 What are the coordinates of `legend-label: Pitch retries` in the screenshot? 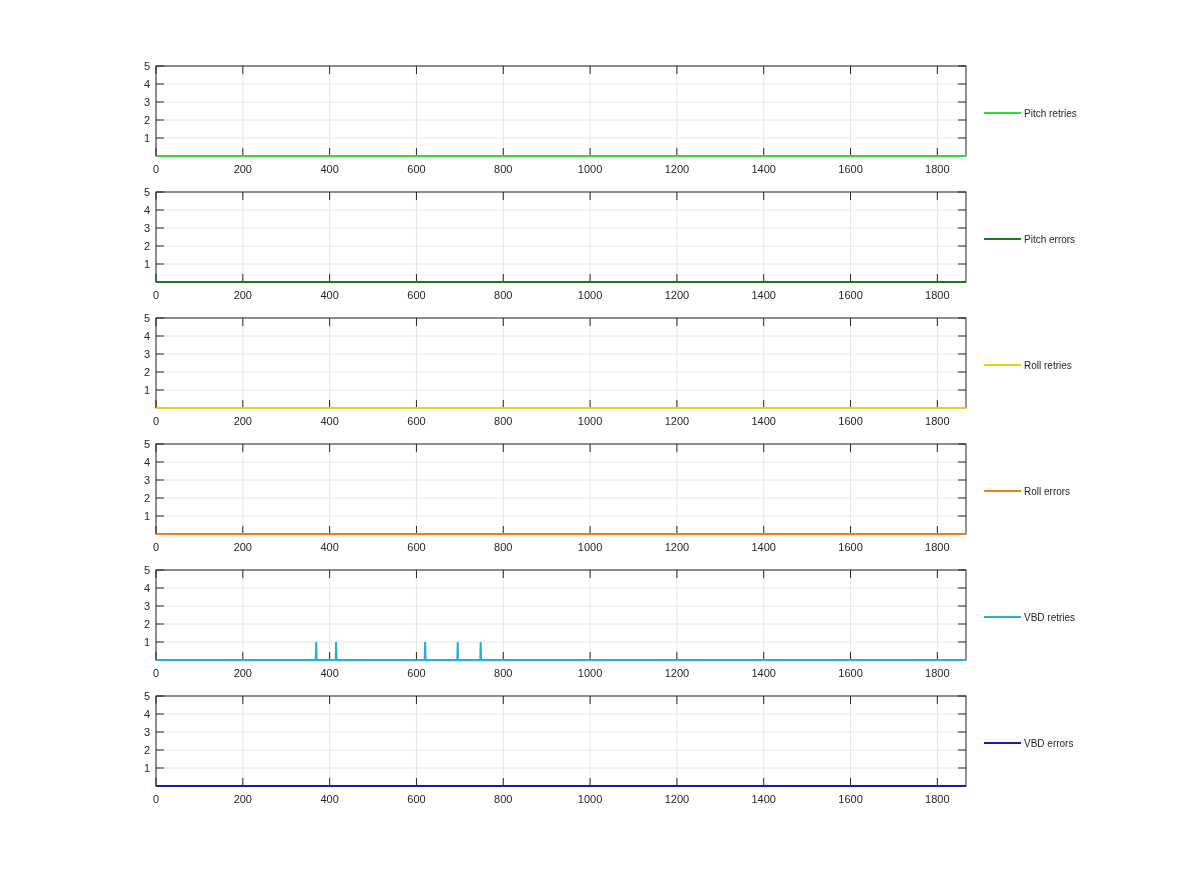 It's located at (1050, 113).